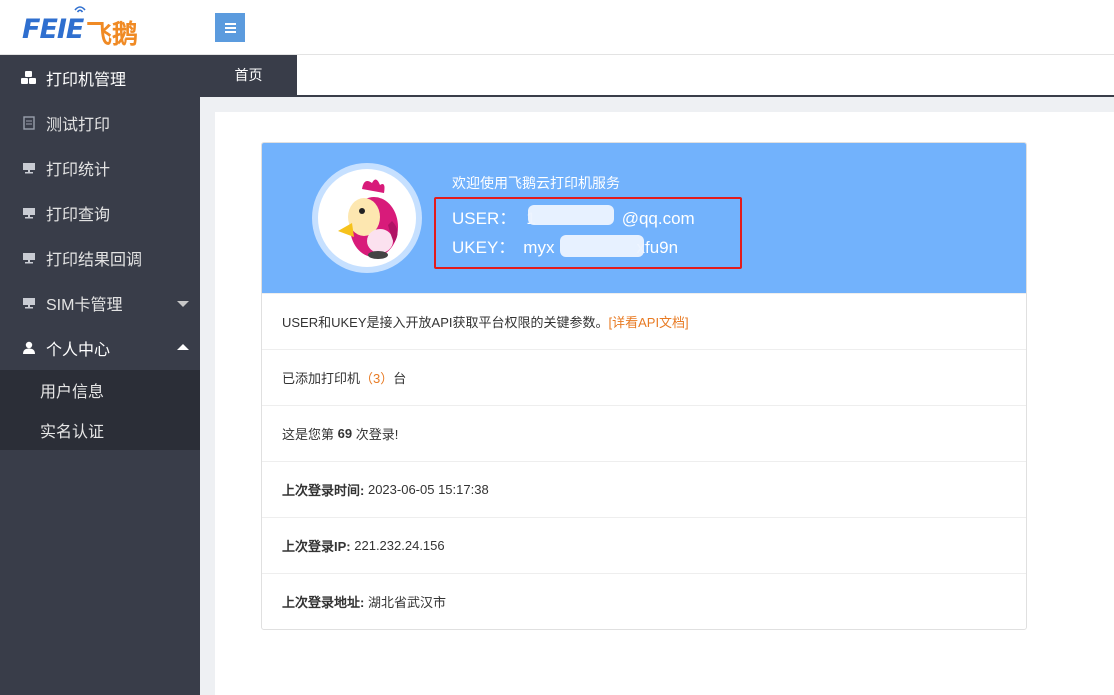 This screenshot has width=1114, height=695. What do you see at coordinates (308, 434) in the screenshot?
I see `login-count-pre: 这是您第` at bounding box center [308, 434].